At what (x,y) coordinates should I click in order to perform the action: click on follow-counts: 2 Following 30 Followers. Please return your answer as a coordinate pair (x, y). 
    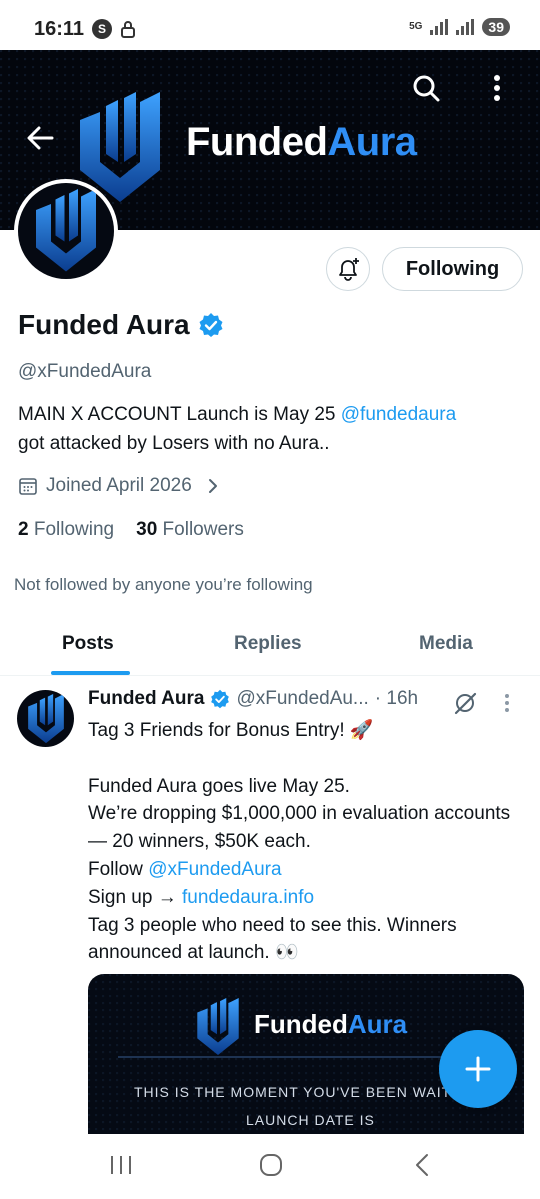
    Looking at the image, I should click on (131, 530).